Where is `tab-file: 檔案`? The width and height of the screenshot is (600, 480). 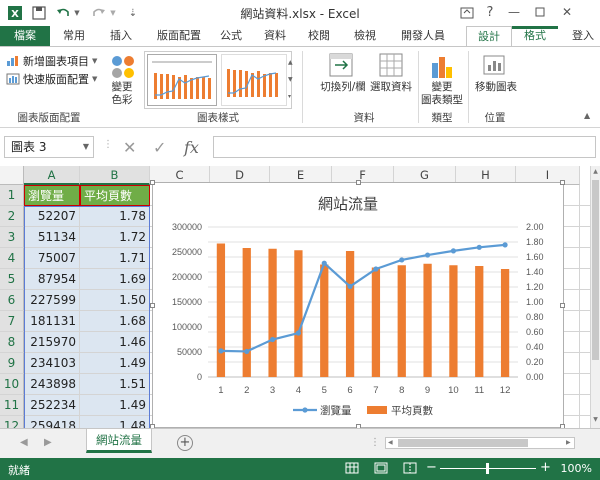 tab-file: 檔案 is located at coordinates (25, 36).